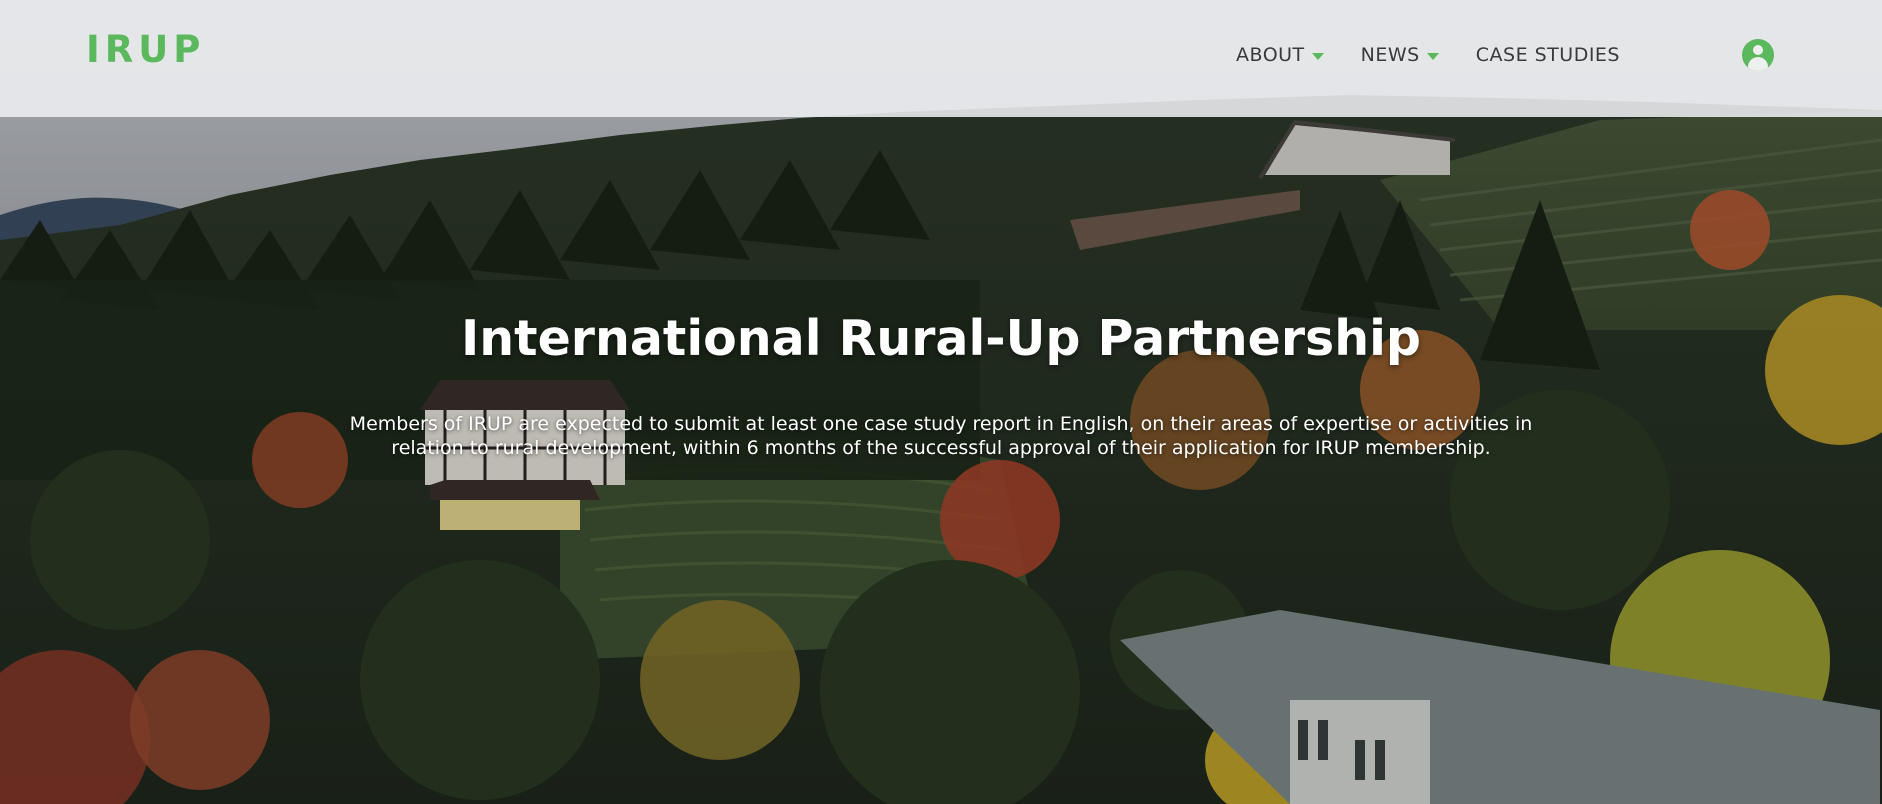 This screenshot has height=804, width=1882. Describe the element at coordinates (1390, 55) in the screenshot. I see `nav-item-news-label: NEWS` at that location.